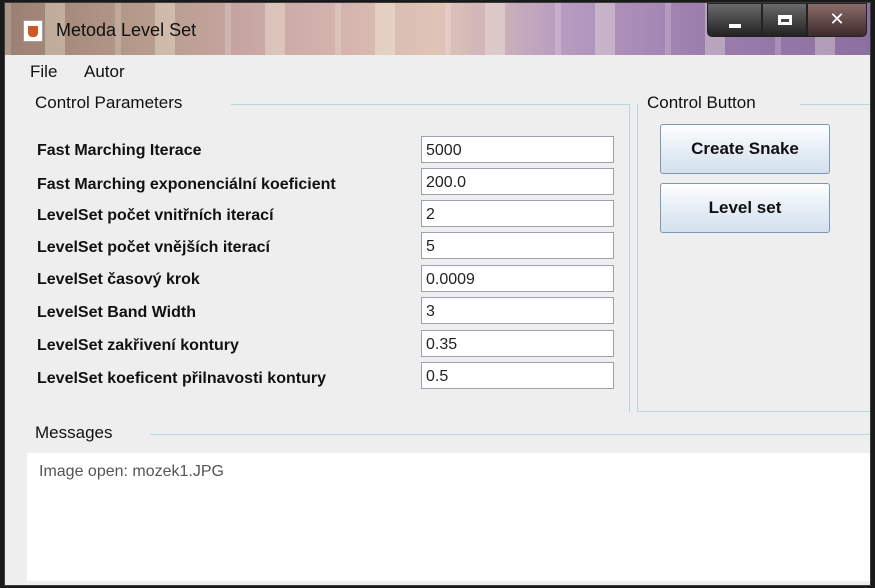 Image resolution: width=875 pixels, height=588 pixels. Describe the element at coordinates (104, 72) in the screenshot. I see `menu-autor: Autor` at that location.